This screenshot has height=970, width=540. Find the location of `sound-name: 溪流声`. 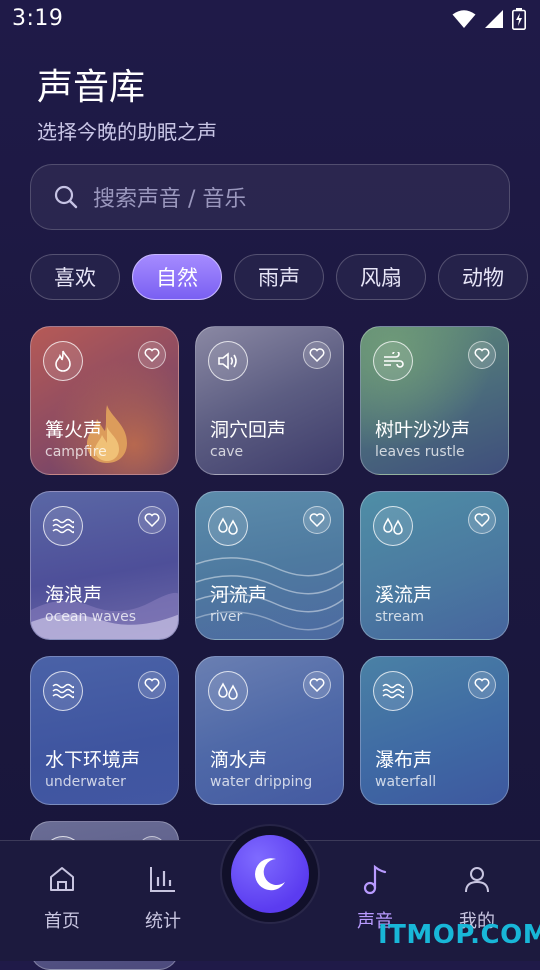

sound-name: 溪流声 is located at coordinates (404, 595).